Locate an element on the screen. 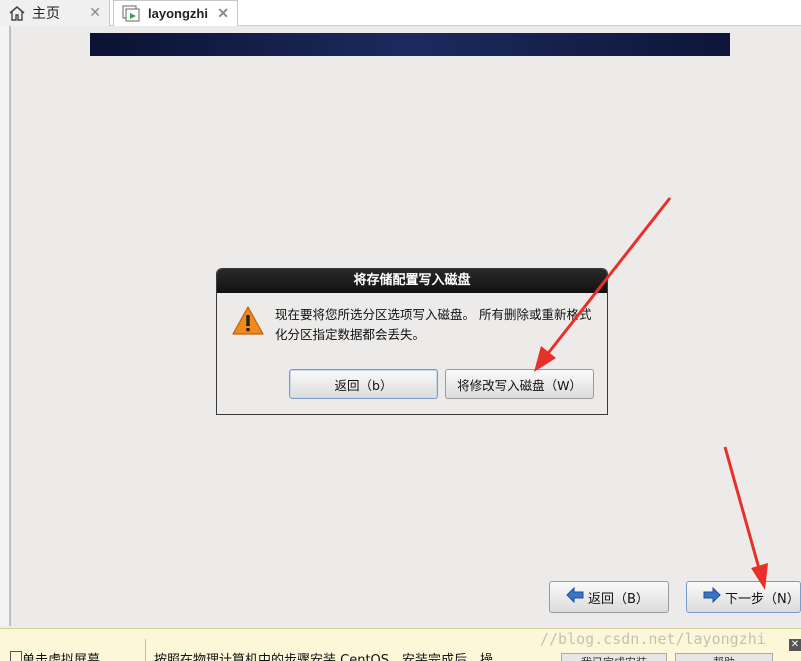 The width and height of the screenshot is (801, 661). tab-home: 主页 ✕ is located at coordinates (55, 13).